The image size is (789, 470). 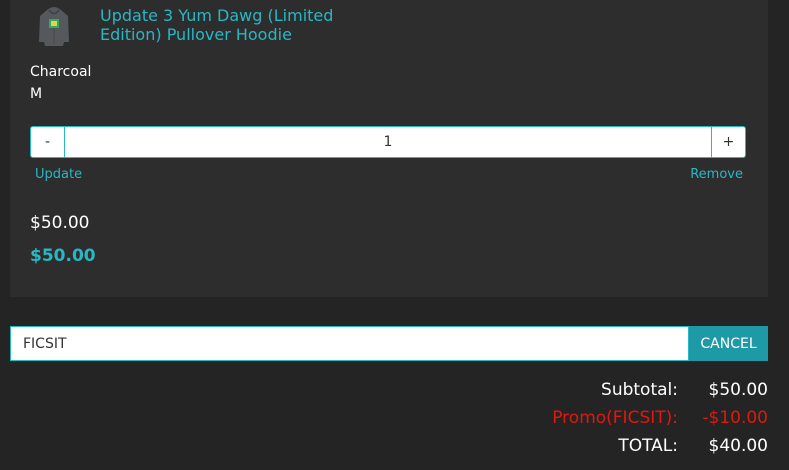 What do you see at coordinates (63, 256) in the screenshot?
I see `line-total-price: $50.00` at bounding box center [63, 256].